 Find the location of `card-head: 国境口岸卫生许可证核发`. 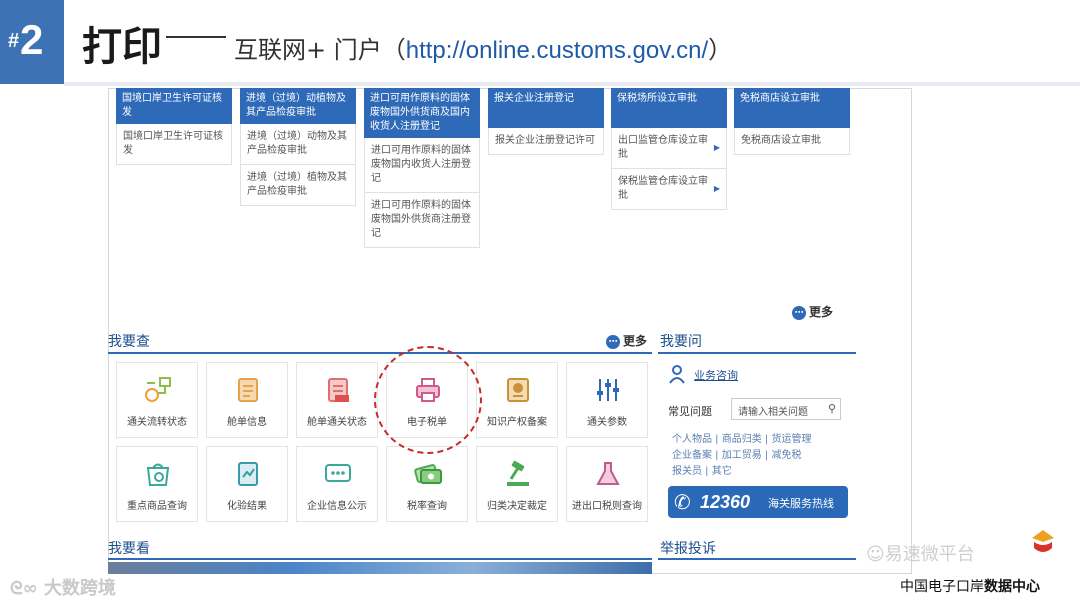

card-head: 国境口岸卫生许可证核发 is located at coordinates (174, 106).